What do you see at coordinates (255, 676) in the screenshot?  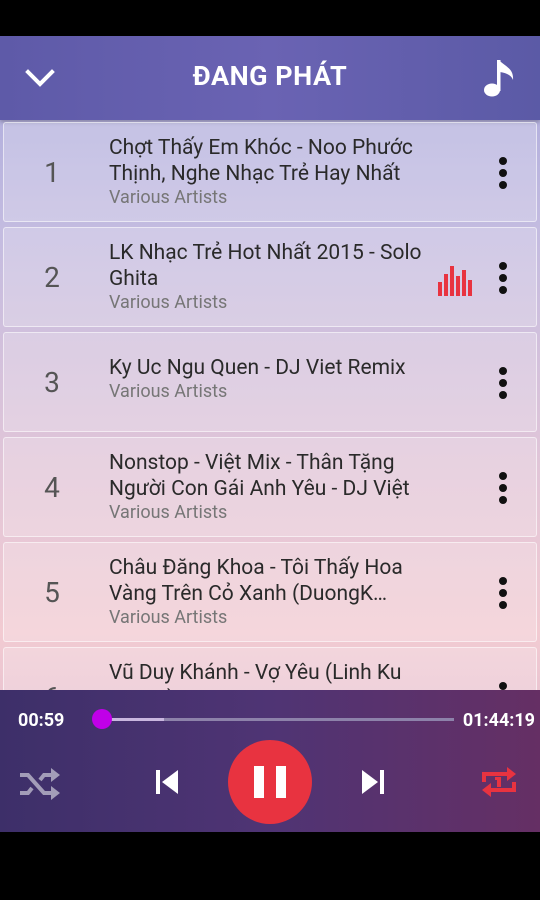 I see `track-title: Vũ Duy Khánh - Vợ Yêu (Linh Ku Remix)` at bounding box center [255, 676].